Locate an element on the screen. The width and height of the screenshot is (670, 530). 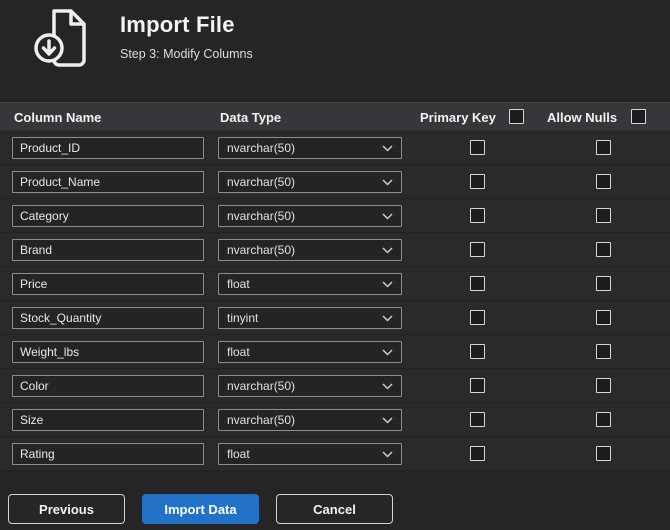
primary-key-select-all-checkbox is located at coordinates (516, 116).